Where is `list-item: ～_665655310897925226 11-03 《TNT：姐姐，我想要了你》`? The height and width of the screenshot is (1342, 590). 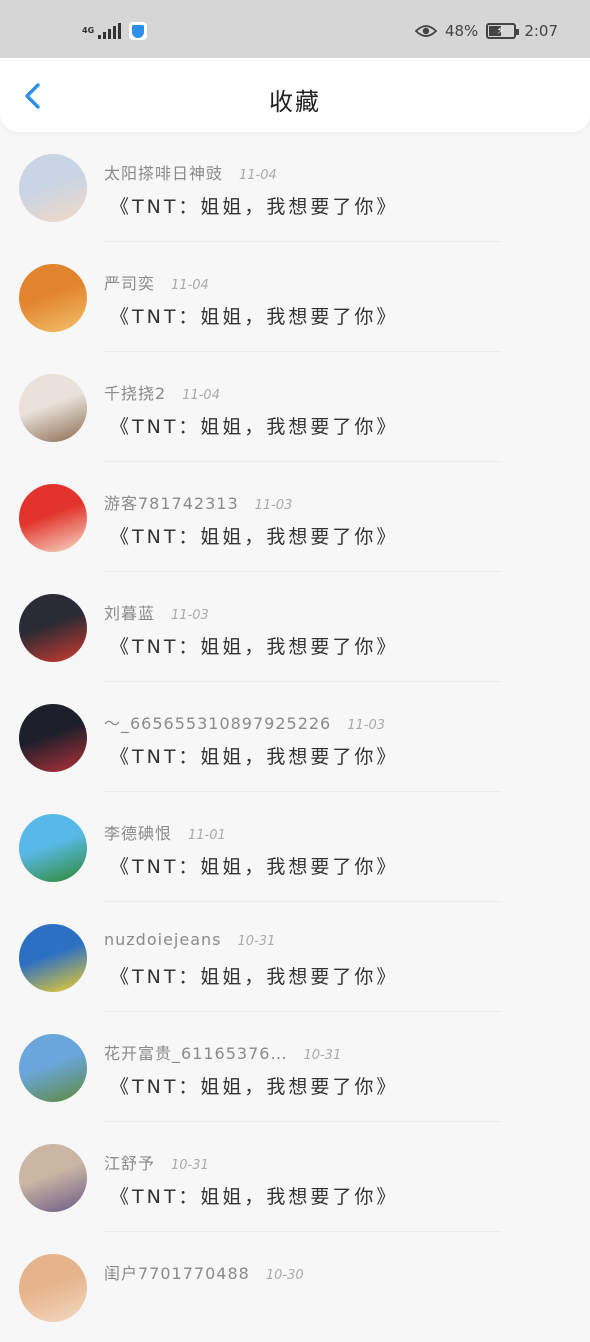
list-item: ～_665655310897925226 11-03 《TNT：姐姐，我想要了你》 is located at coordinates (295, 737).